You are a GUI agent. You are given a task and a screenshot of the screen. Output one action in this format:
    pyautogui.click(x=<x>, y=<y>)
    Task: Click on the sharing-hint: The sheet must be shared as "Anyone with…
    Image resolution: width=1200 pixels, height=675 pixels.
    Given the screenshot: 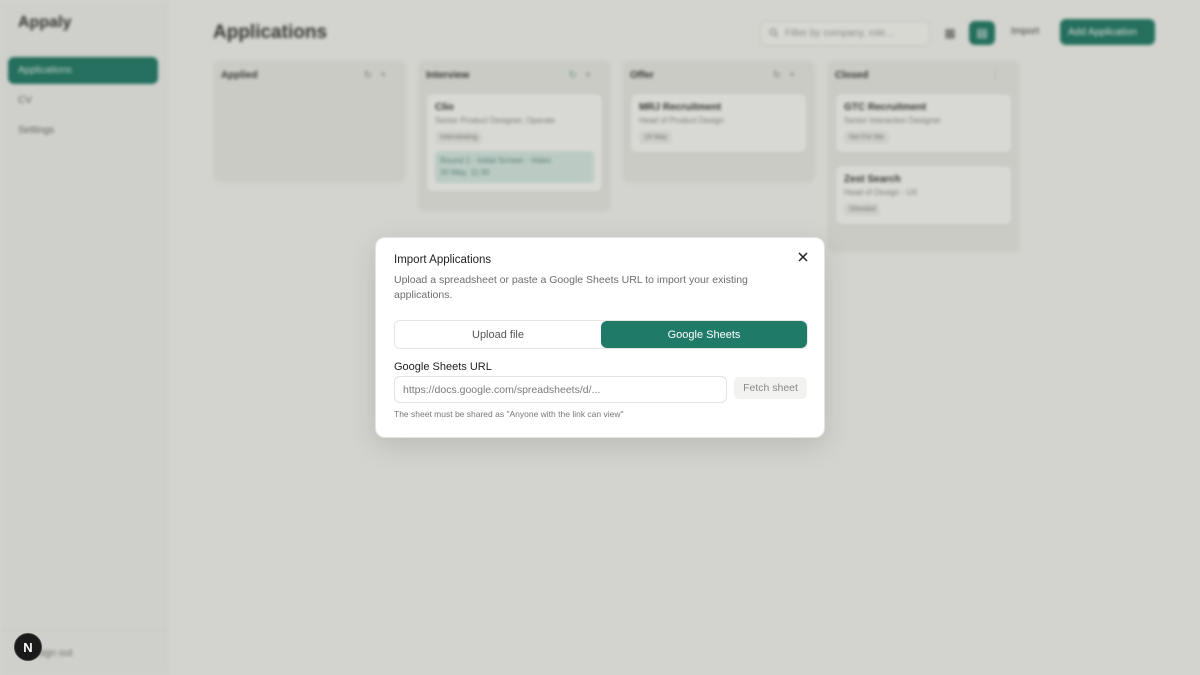 What is the action you would take?
    pyautogui.click(x=509, y=414)
    